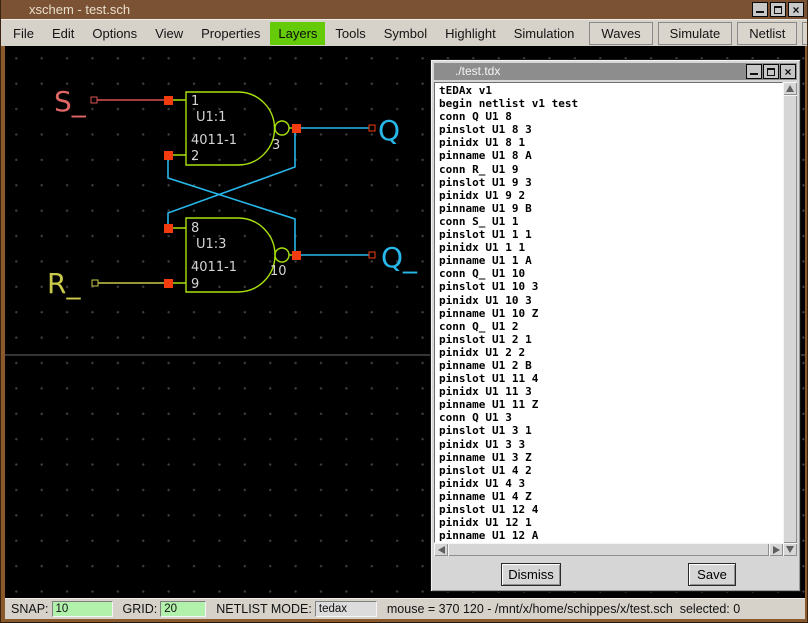 The height and width of the screenshot is (623, 808). What do you see at coordinates (695, 33) in the screenshot?
I see `simulate-button: Simulate` at bounding box center [695, 33].